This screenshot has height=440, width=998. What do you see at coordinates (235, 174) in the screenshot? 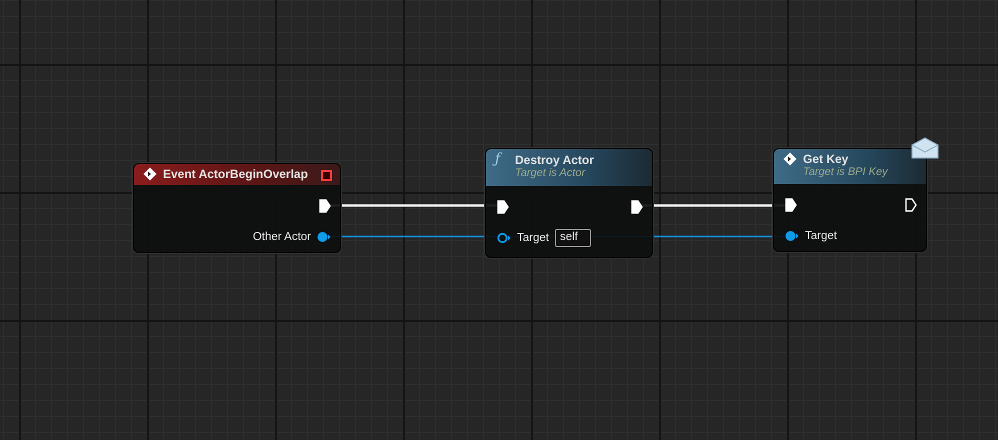
I see `node-title: Event ActorBeginOverlap` at bounding box center [235, 174].